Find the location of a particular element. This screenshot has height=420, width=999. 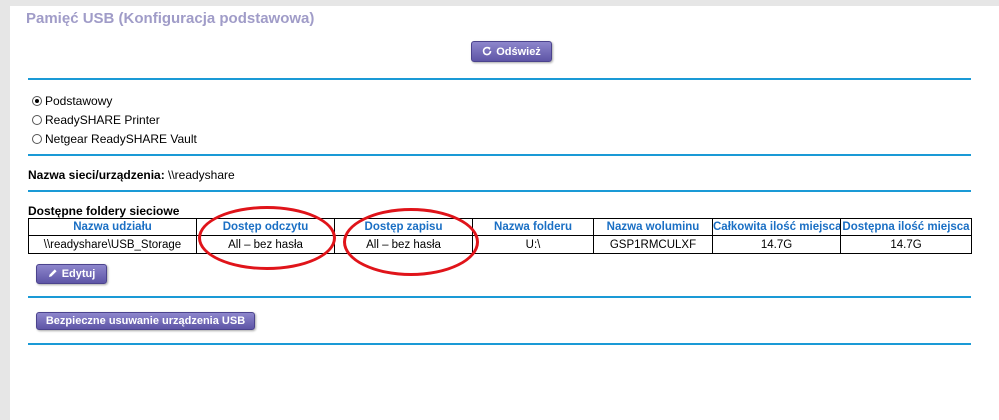

radio-basic is located at coordinates (37, 101).